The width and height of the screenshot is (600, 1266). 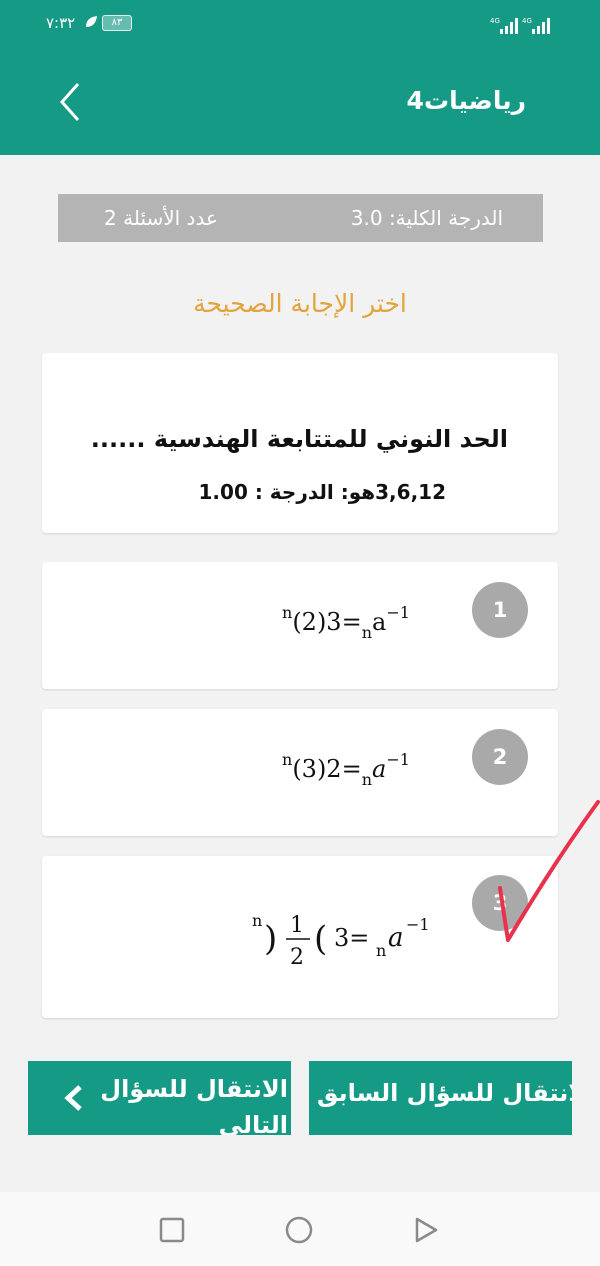 What do you see at coordinates (300, 24) in the screenshot?
I see `status-bar: ٧:٣٢ ٨٣ 4G 4G` at bounding box center [300, 24].